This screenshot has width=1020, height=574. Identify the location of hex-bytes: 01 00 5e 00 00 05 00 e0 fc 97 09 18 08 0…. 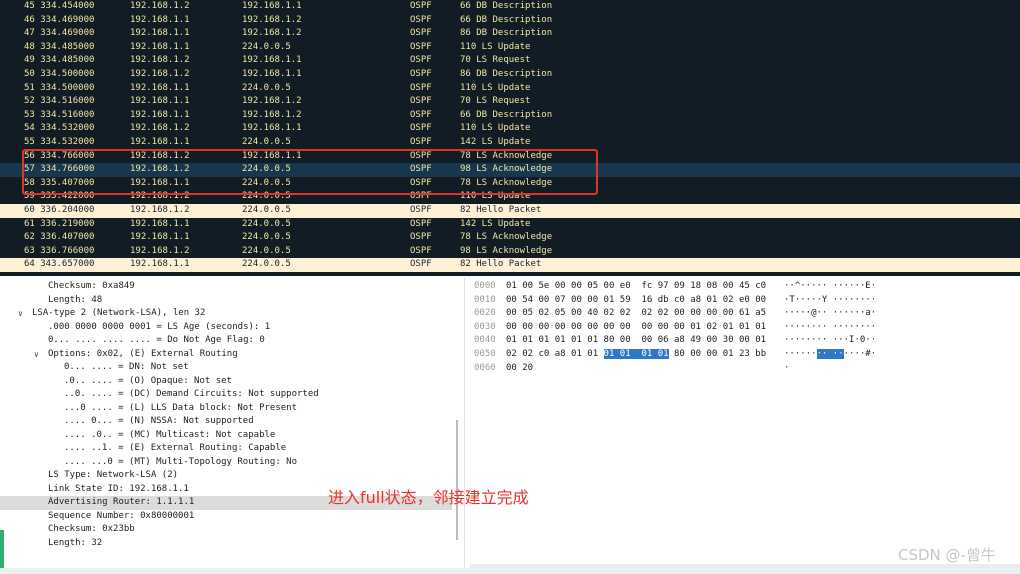
(636, 287).